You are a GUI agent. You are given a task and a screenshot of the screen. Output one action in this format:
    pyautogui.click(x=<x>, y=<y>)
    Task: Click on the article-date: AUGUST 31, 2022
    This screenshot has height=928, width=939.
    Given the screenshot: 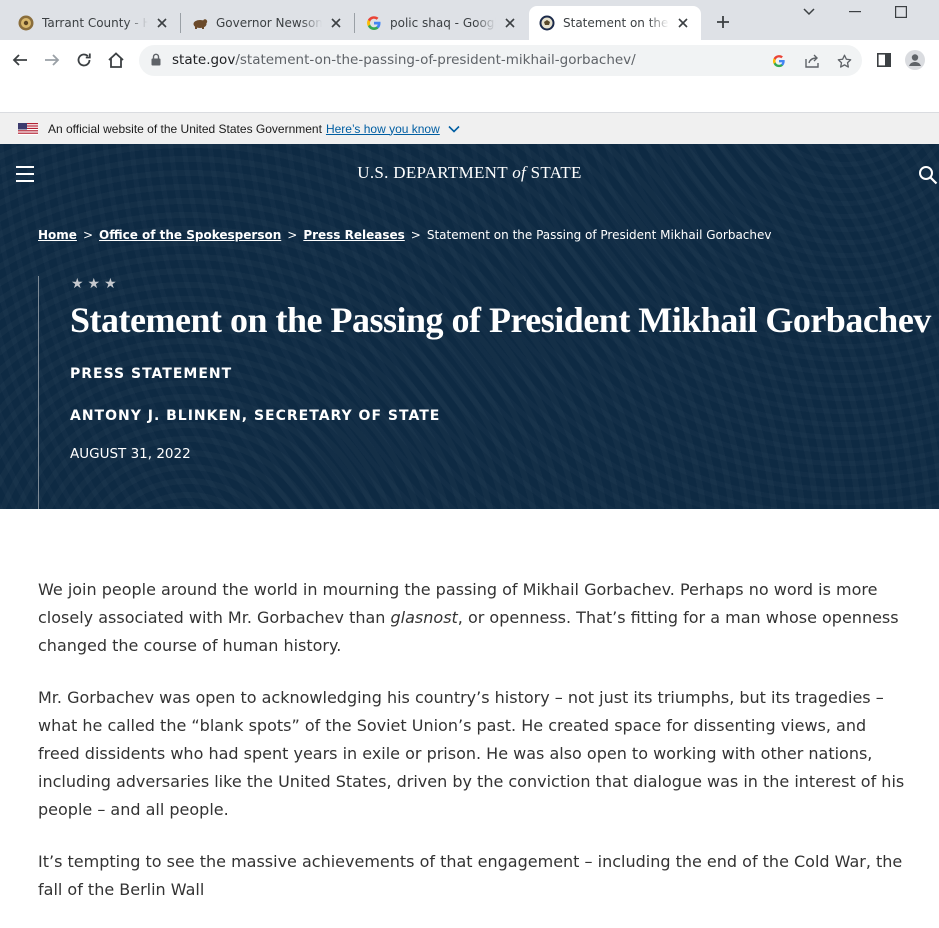 What is the action you would take?
    pyautogui.click(x=130, y=454)
    